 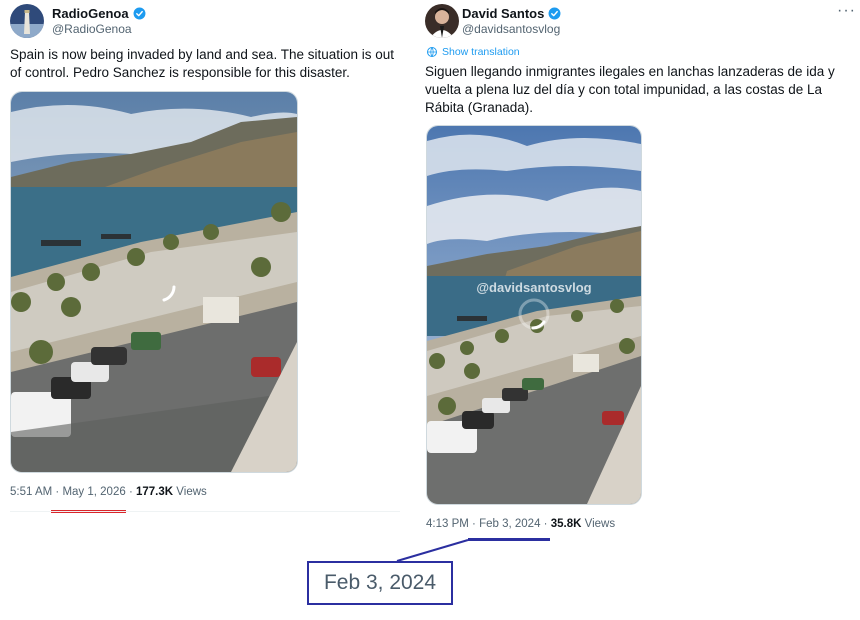 What do you see at coordinates (509, 524) in the screenshot?
I see `tweet-date: Feb 3, 2024` at bounding box center [509, 524].